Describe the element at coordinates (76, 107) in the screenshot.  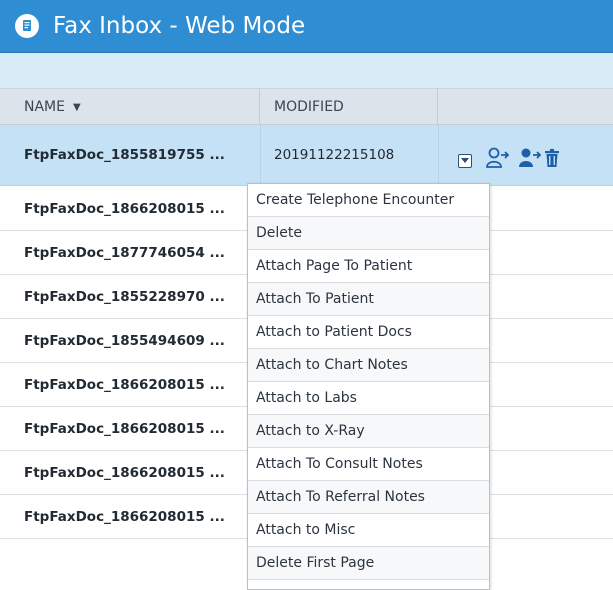
I see `sort-descending-icon: ▼` at that location.